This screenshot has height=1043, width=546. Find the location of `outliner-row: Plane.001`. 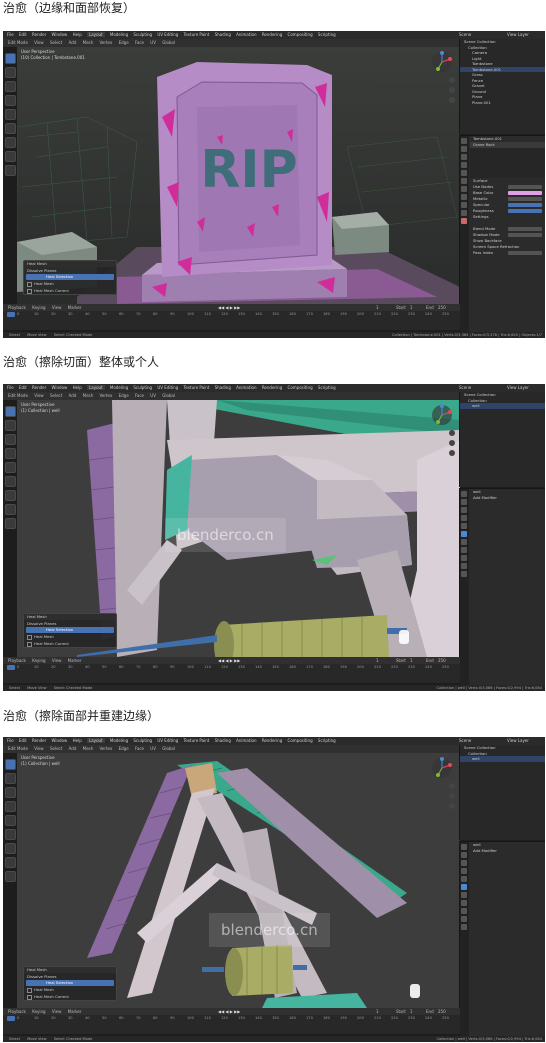

outliner-row: Plane.001 is located at coordinates (502, 103).